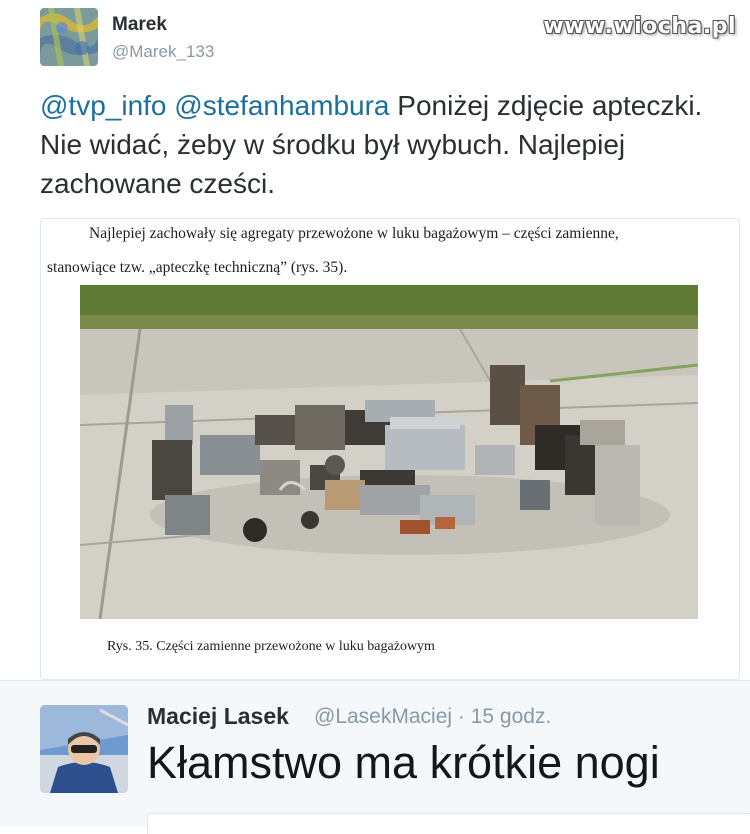 Image resolution: width=750 pixels, height=834 pixels. I want to click on reply-author-avatar, so click(84, 749).